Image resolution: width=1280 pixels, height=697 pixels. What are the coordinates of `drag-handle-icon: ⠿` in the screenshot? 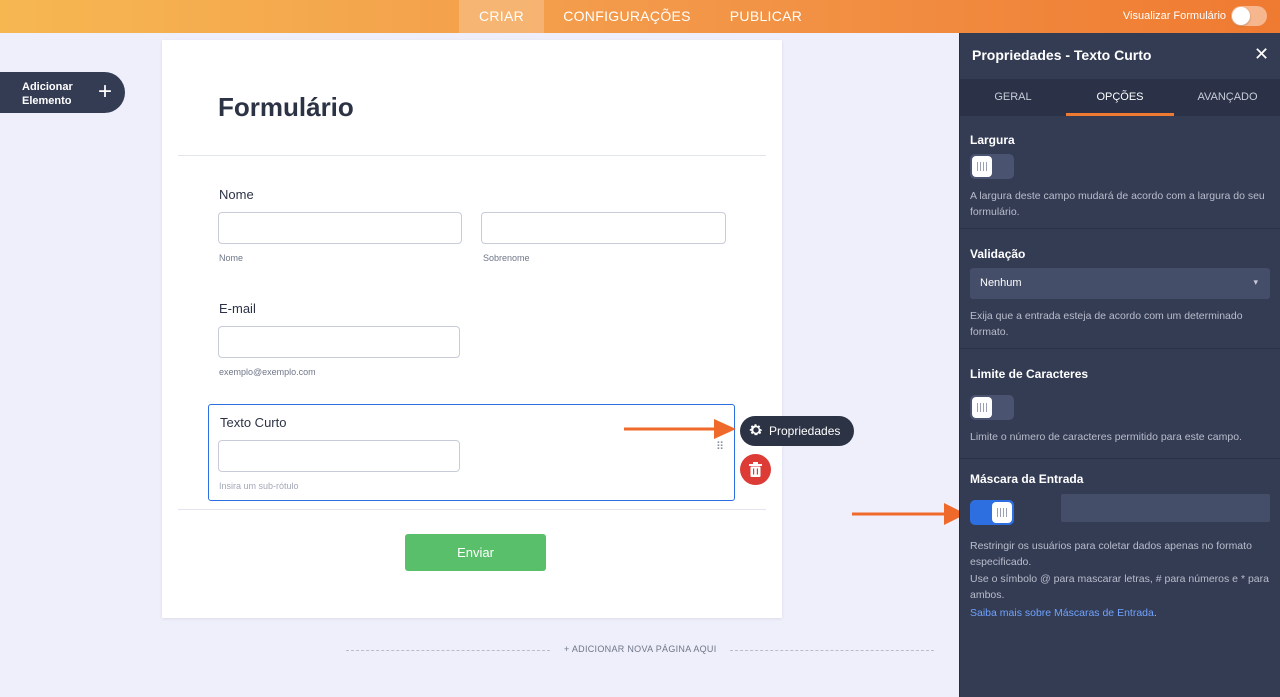 It's located at (721, 451).